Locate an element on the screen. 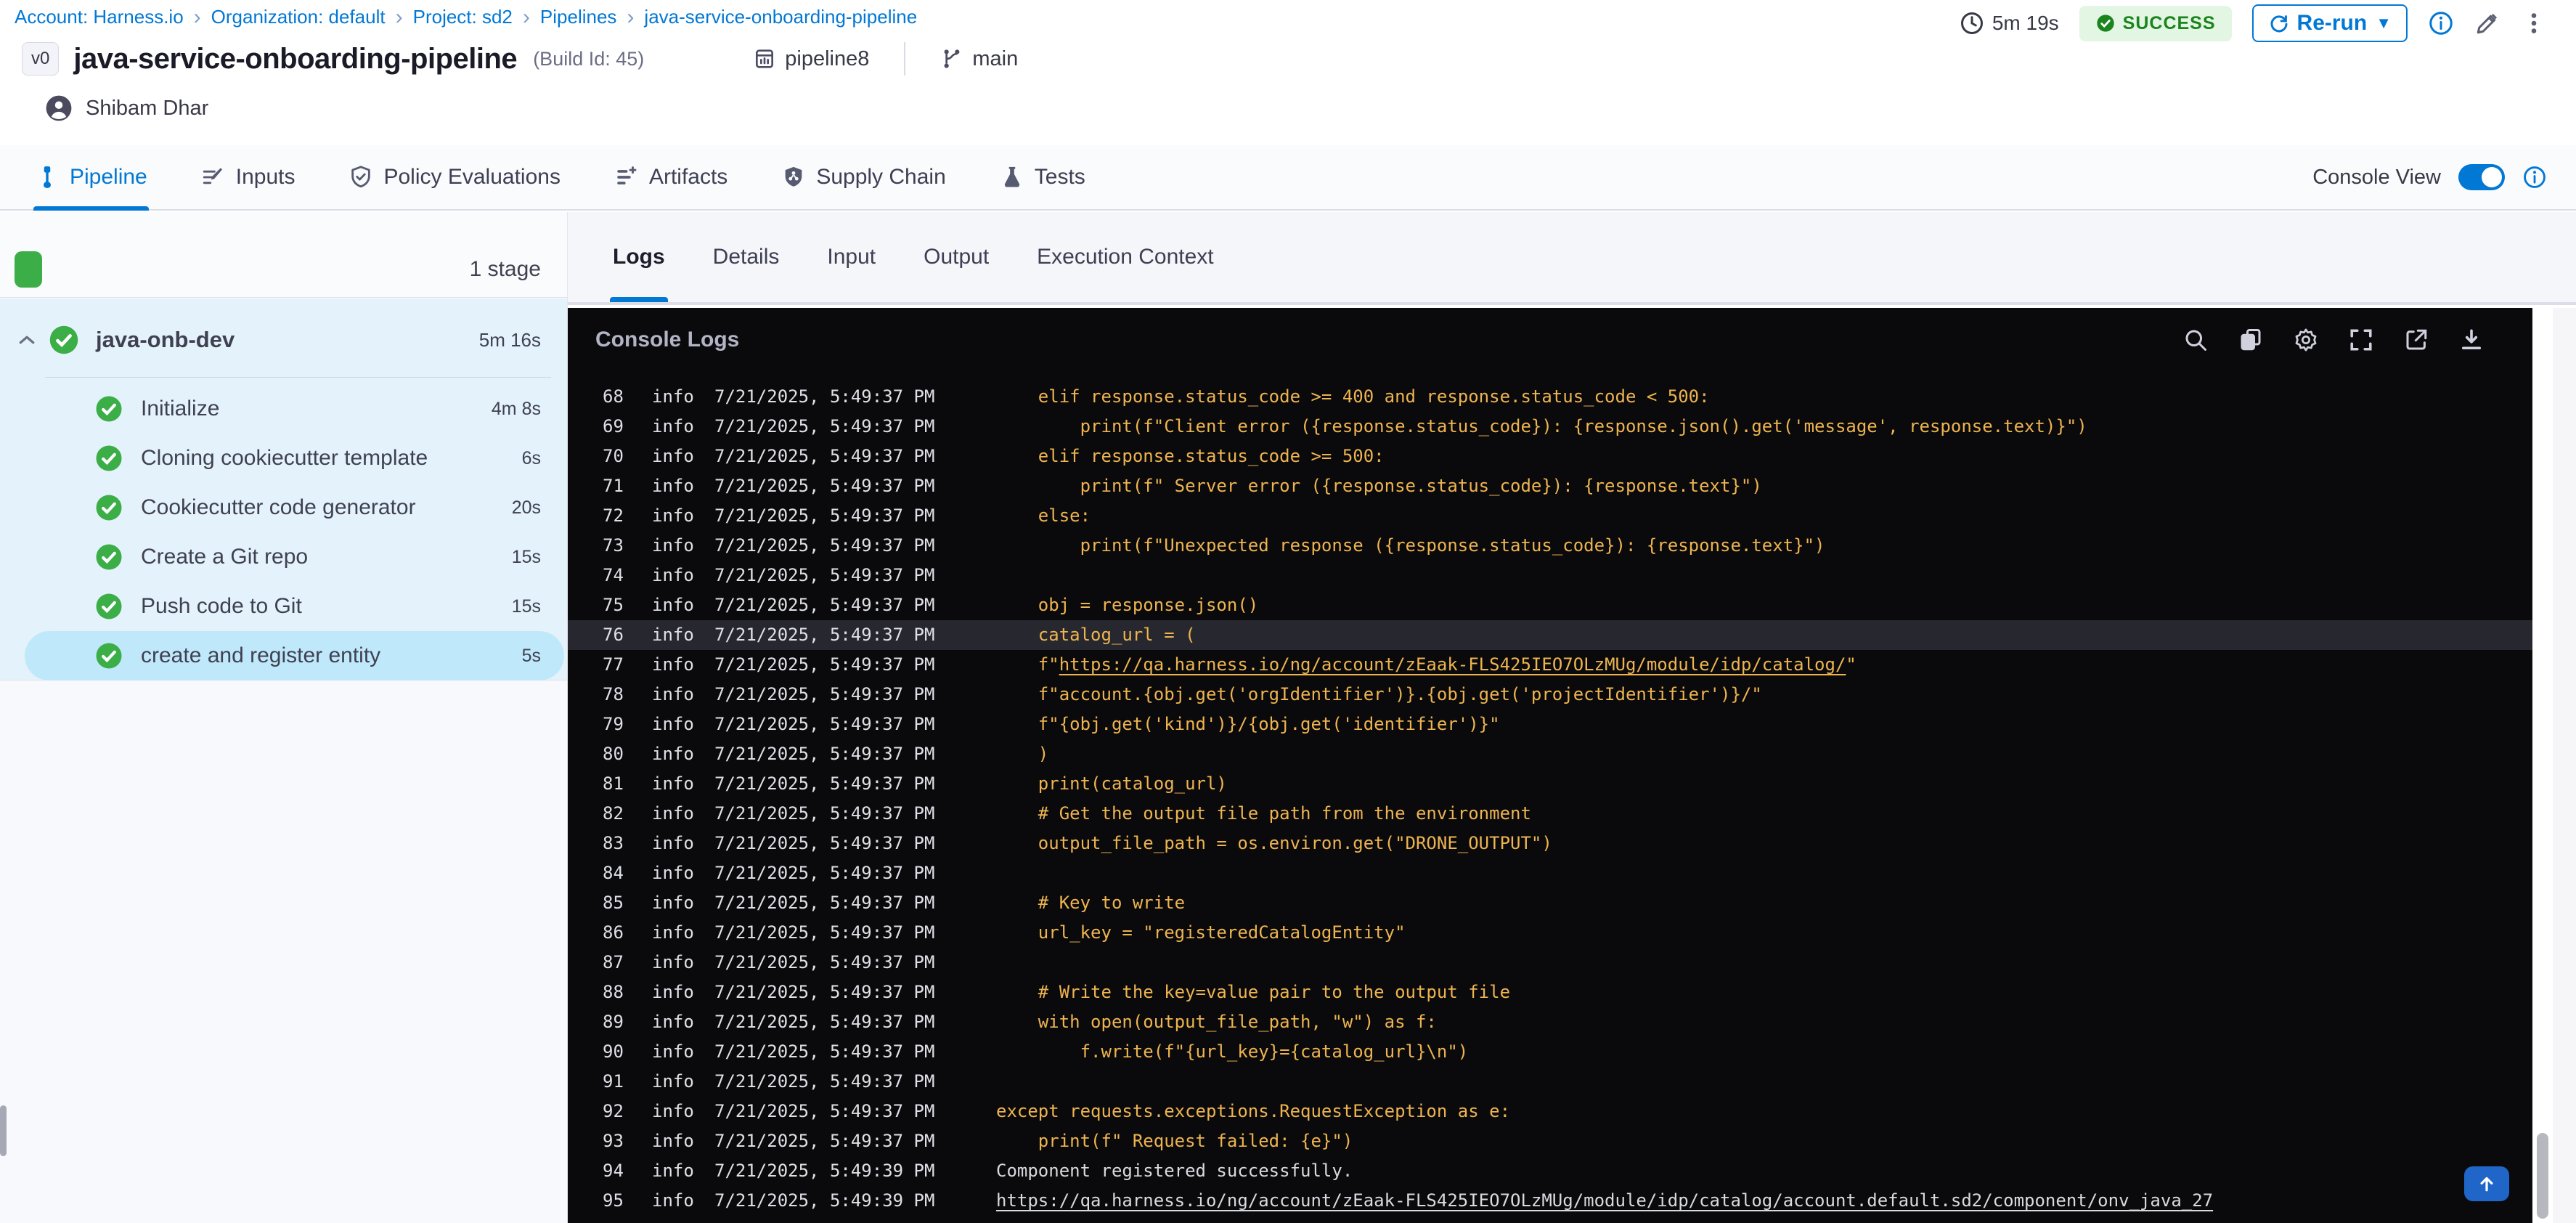 This screenshot has width=2576, height=1223. execution-actions: 5m 19s SUCCESS Re-run ▼ is located at coordinates (2253, 23).